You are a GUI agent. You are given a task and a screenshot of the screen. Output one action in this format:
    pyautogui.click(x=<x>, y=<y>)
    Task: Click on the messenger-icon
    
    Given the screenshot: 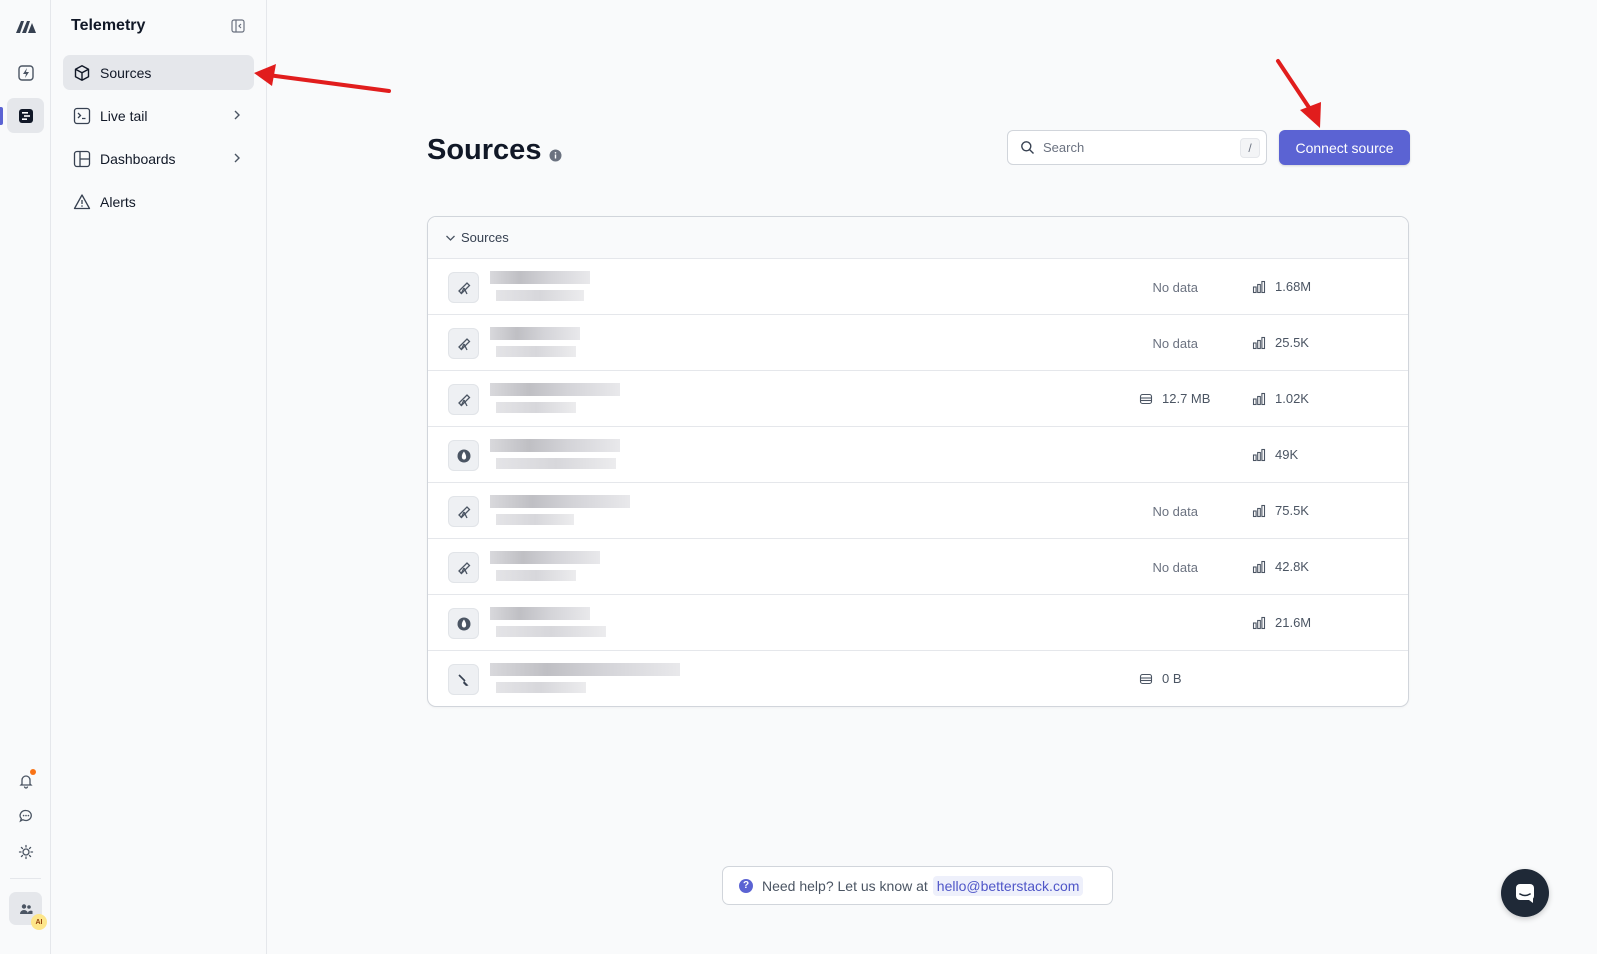 What is the action you would take?
    pyautogui.click(x=1525, y=893)
    